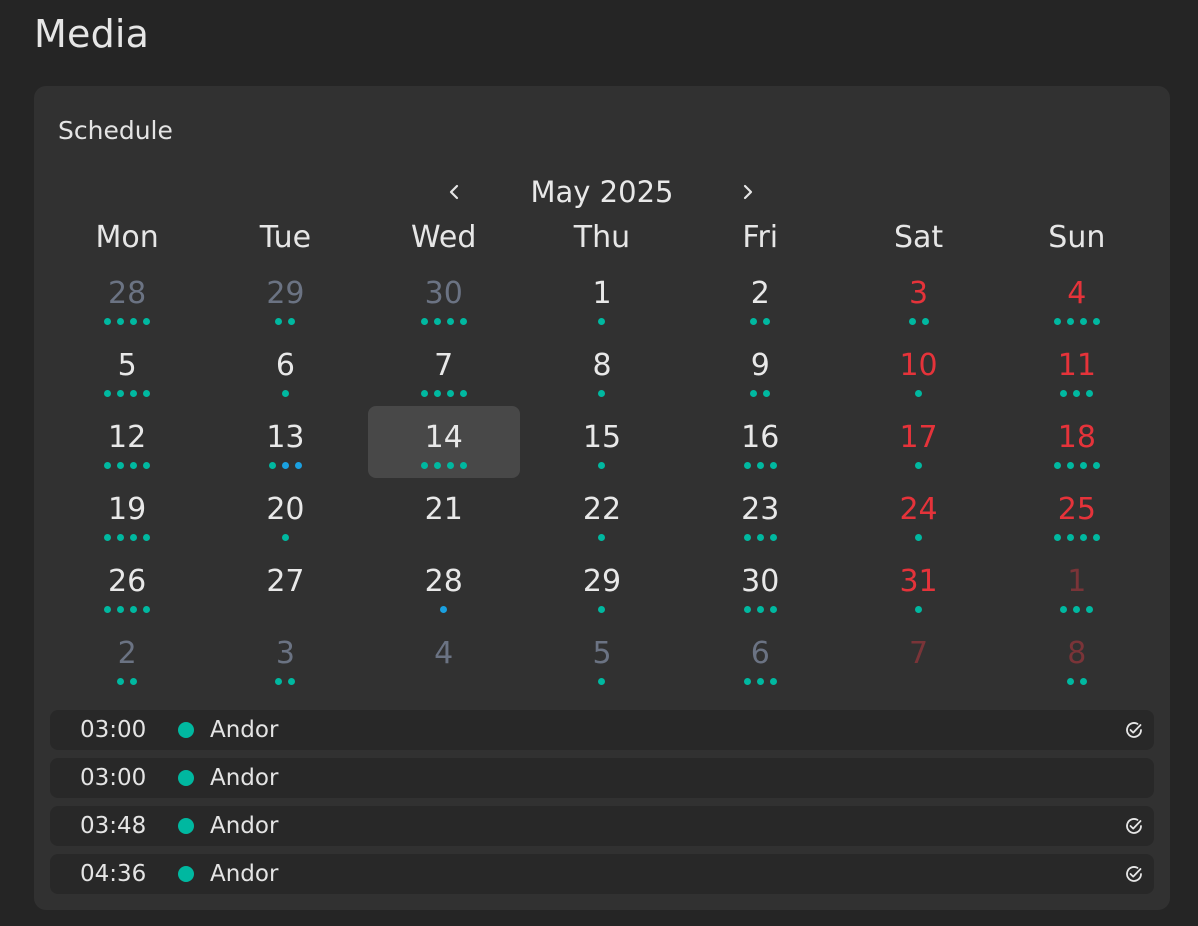 The width and height of the screenshot is (1198, 926). I want to click on calendar-day: 18, so click(1077, 442).